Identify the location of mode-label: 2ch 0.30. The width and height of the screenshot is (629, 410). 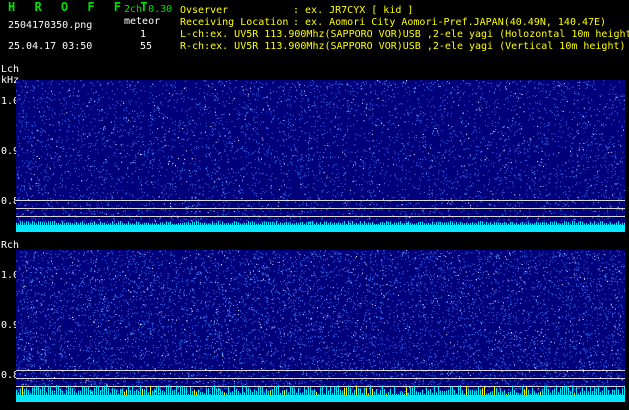
(148, 9).